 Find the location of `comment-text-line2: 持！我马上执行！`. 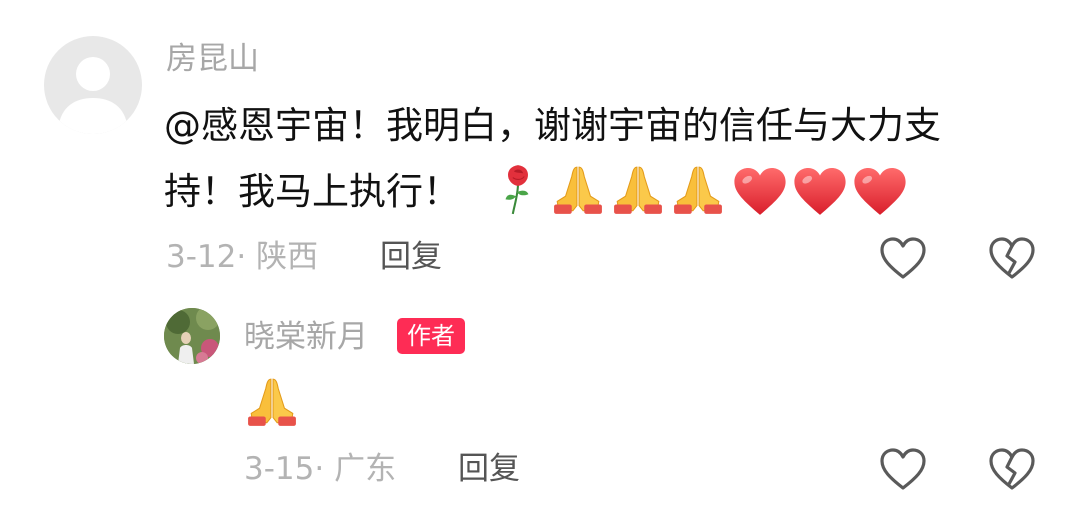

comment-text-line2: 持！我马上执行！ is located at coordinates (312, 192).